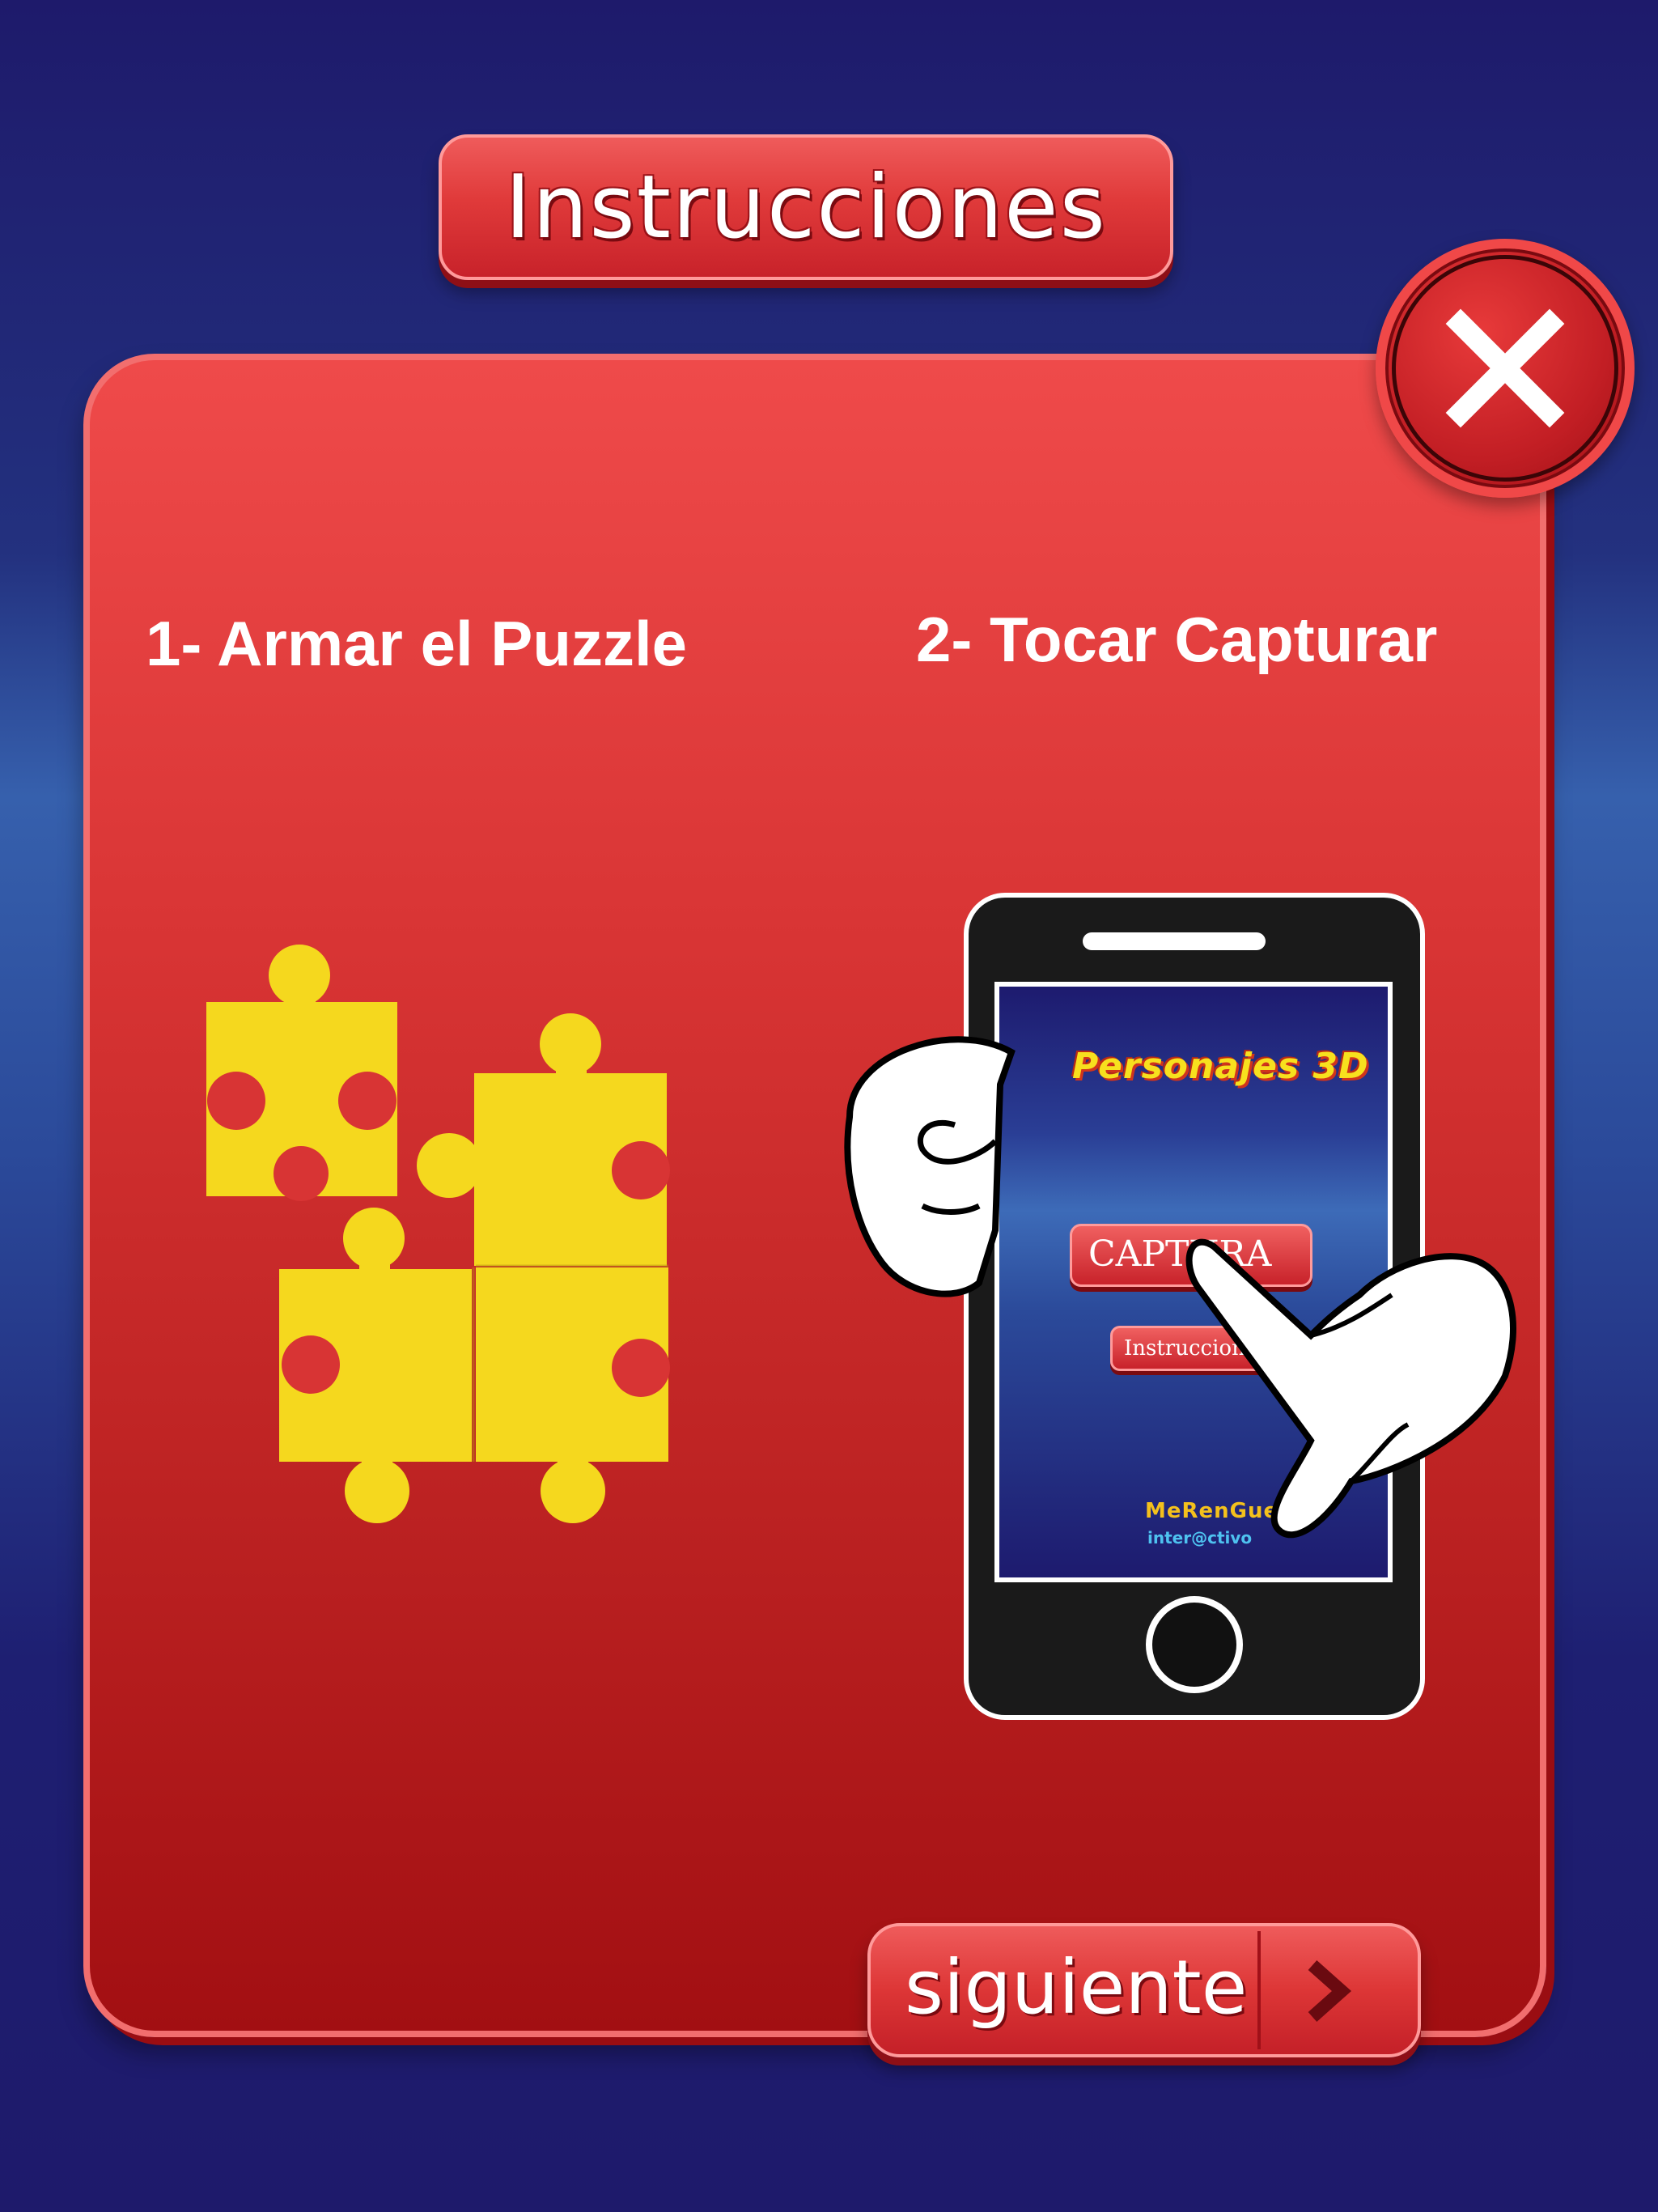  Describe the element at coordinates (930, 1166) in the screenshot. I see `left-hand-icon` at that location.